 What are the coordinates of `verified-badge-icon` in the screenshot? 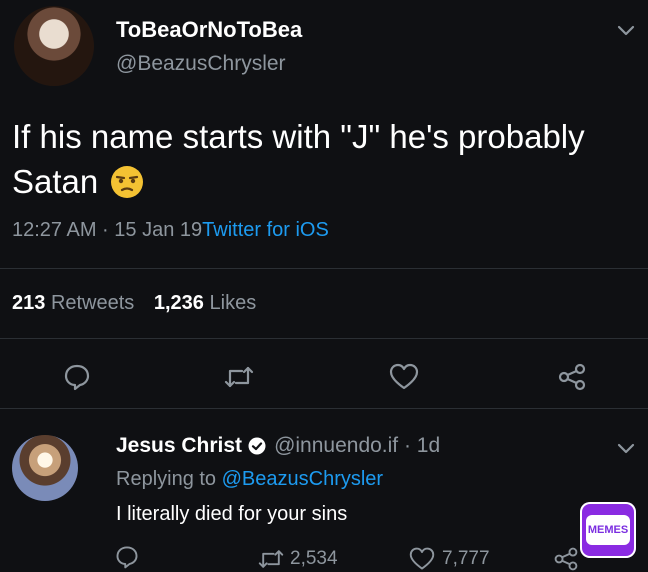 It's located at (257, 446).